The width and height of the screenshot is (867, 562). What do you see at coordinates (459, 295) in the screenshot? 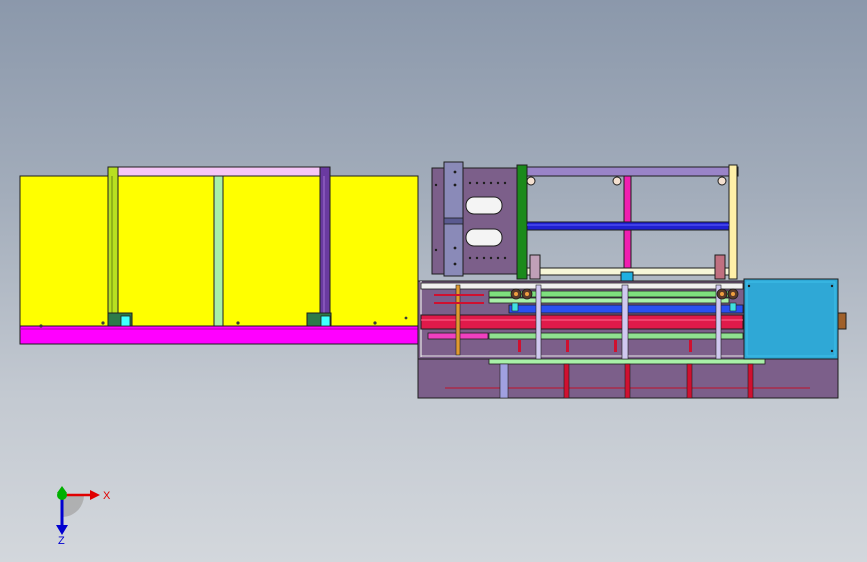
I see `red-bar-upper` at bounding box center [459, 295].